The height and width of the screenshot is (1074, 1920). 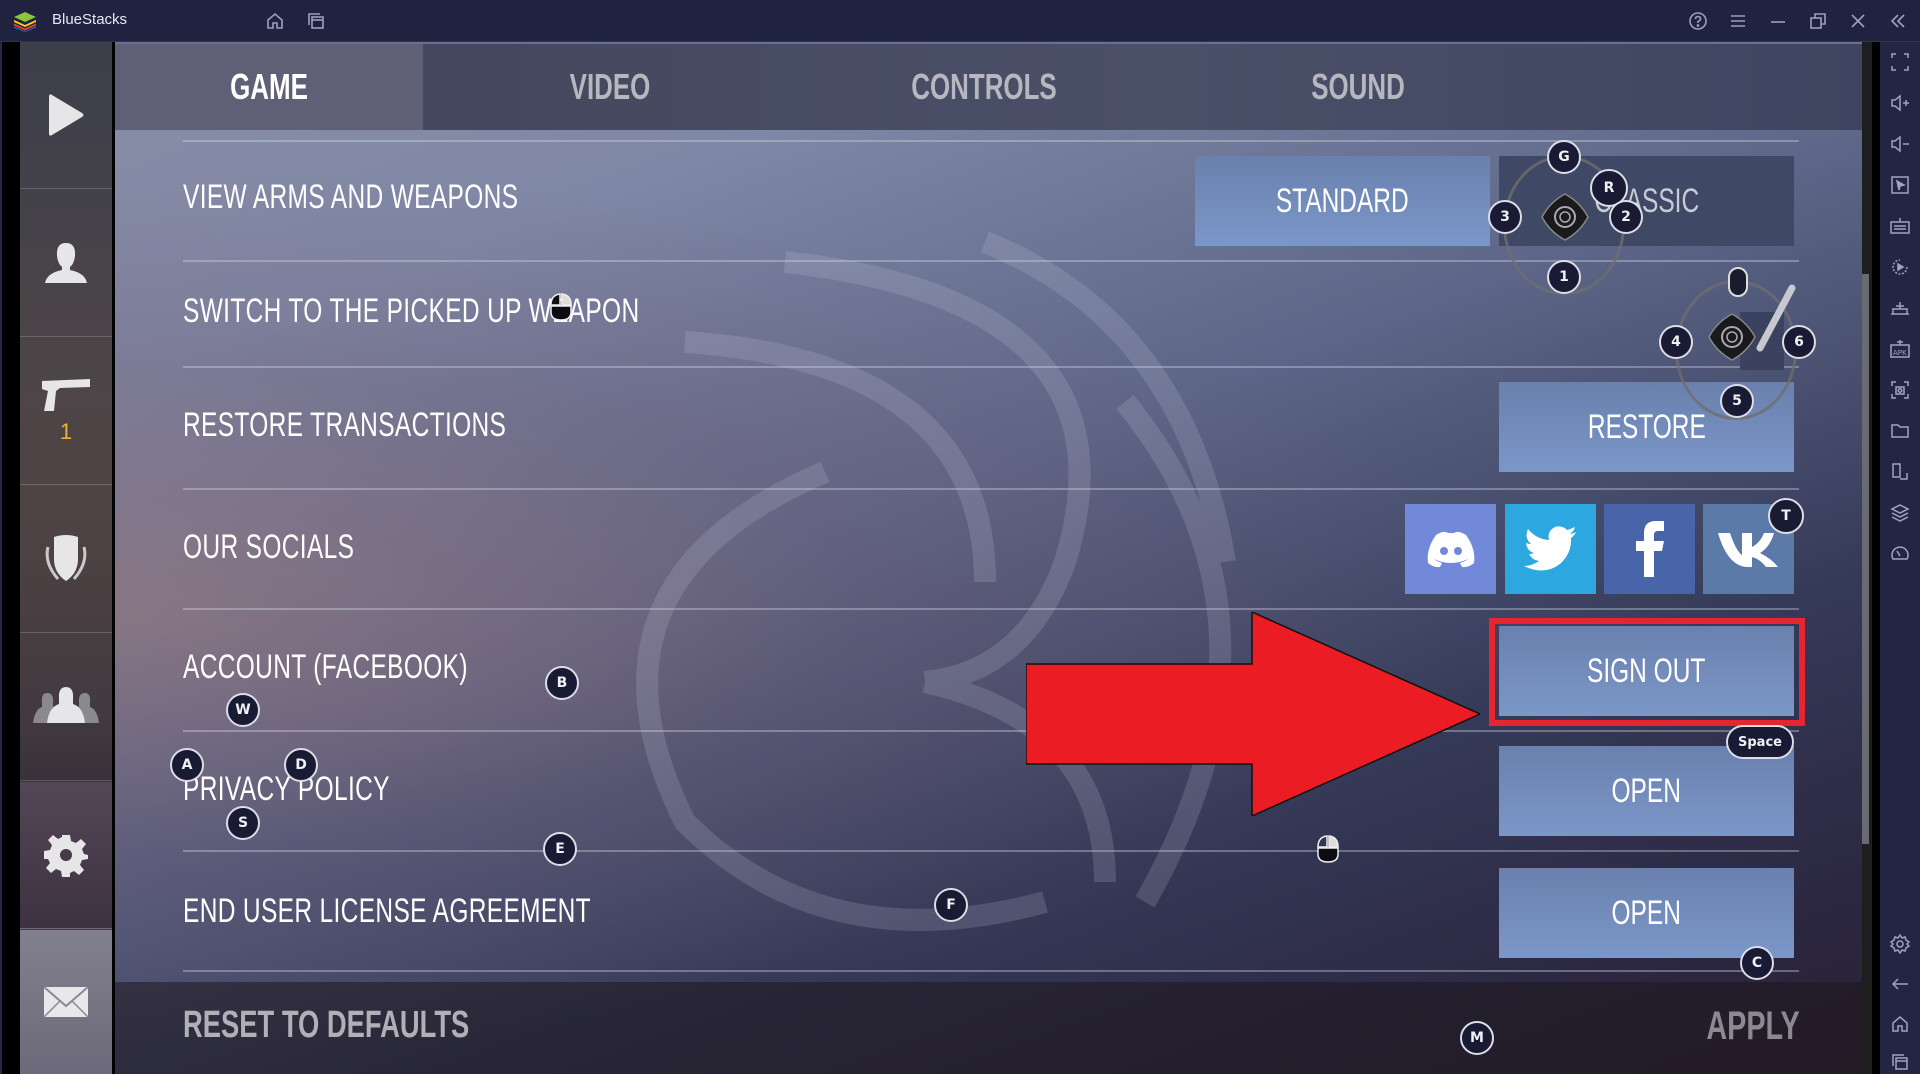 I want to click on menu-icon, so click(x=1738, y=21).